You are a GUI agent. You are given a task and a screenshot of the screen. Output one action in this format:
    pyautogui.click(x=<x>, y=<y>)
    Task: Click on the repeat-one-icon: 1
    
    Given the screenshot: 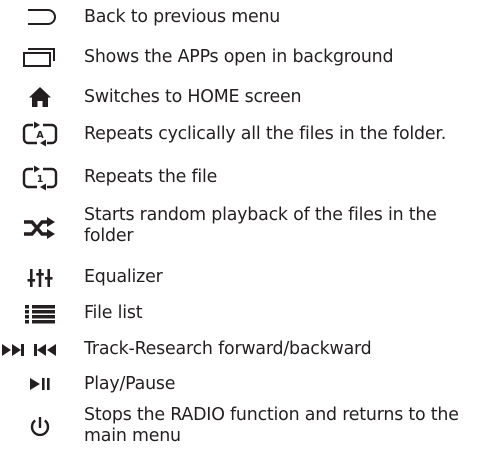 What is the action you would take?
    pyautogui.click(x=40, y=178)
    